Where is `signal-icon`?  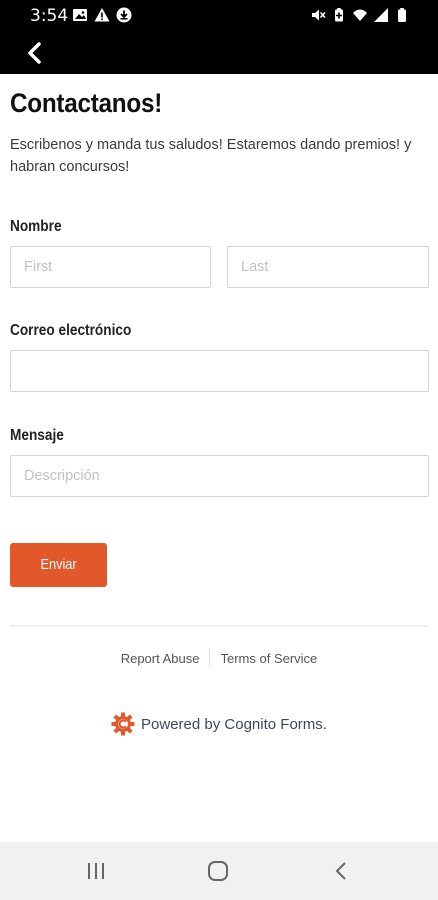 signal-icon is located at coordinates (381, 15).